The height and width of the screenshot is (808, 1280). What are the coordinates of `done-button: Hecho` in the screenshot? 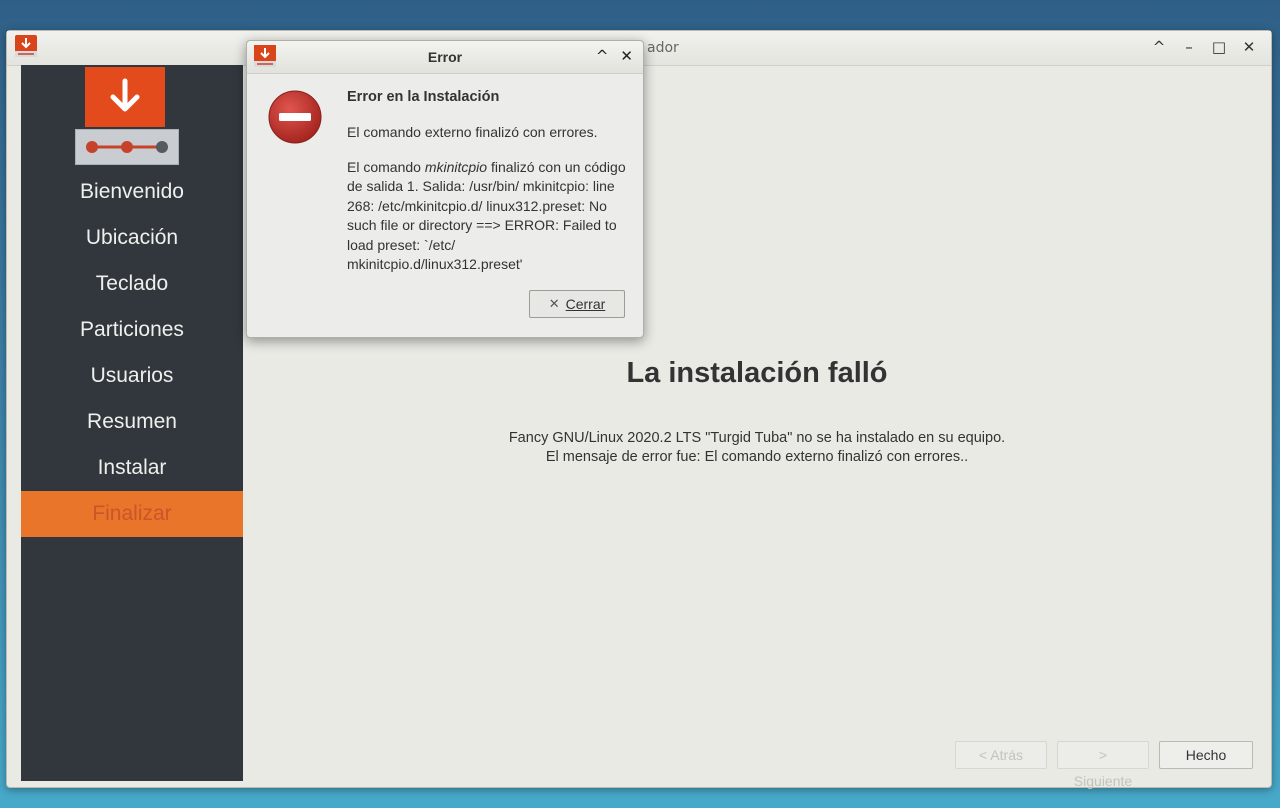 It's located at (1206, 755).